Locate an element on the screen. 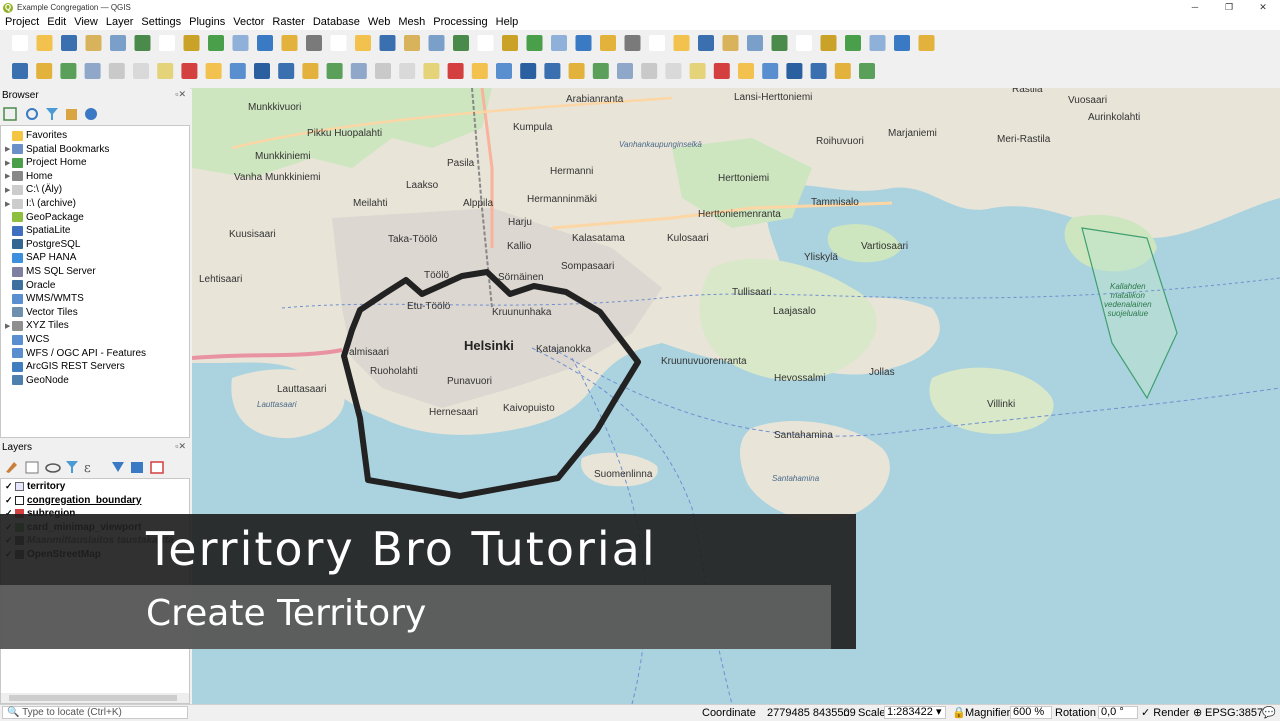 The width and height of the screenshot is (1280, 721). browser-item: ▶ Project Home is located at coordinates (46, 162).